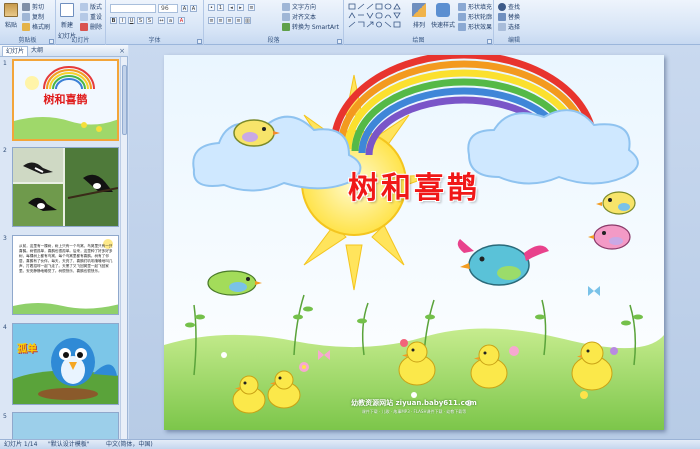  I want to click on slide-title: 树和喜鹊, so click(414, 185).